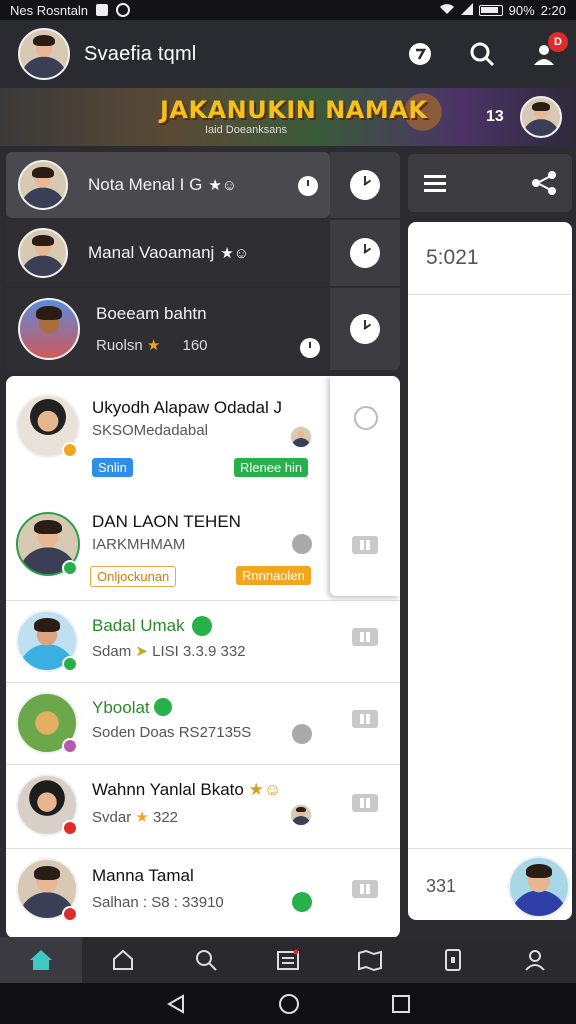 This screenshot has height=1024, width=576. Describe the element at coordinates (549, 50) in the screenshot. I see `user-notification-icon: D` at that location.